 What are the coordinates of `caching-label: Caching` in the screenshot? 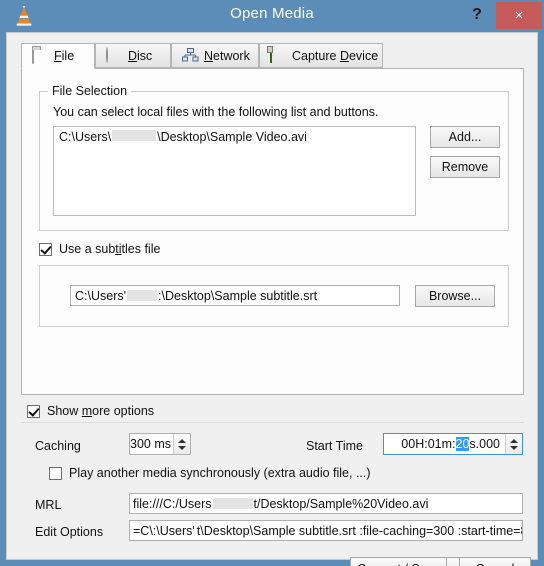 It's located at (58, 446).